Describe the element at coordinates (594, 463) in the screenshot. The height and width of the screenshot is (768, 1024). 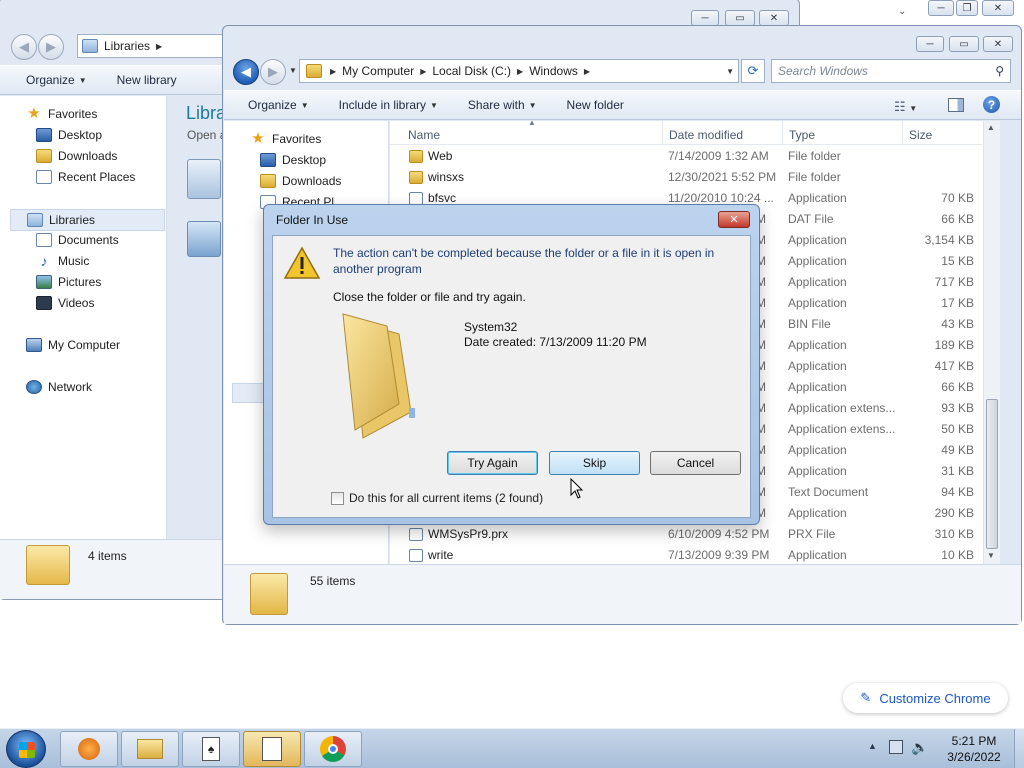
I see `skip-button: Skip` at that location.